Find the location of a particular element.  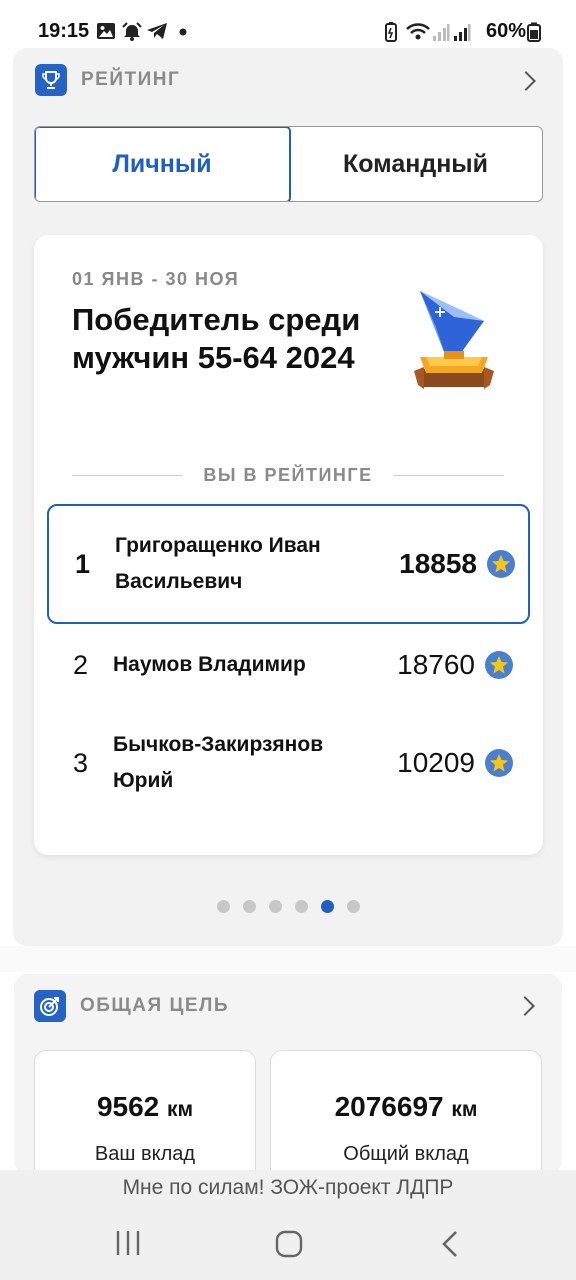

row-score: 18760 is located at coordinates (436, 664).